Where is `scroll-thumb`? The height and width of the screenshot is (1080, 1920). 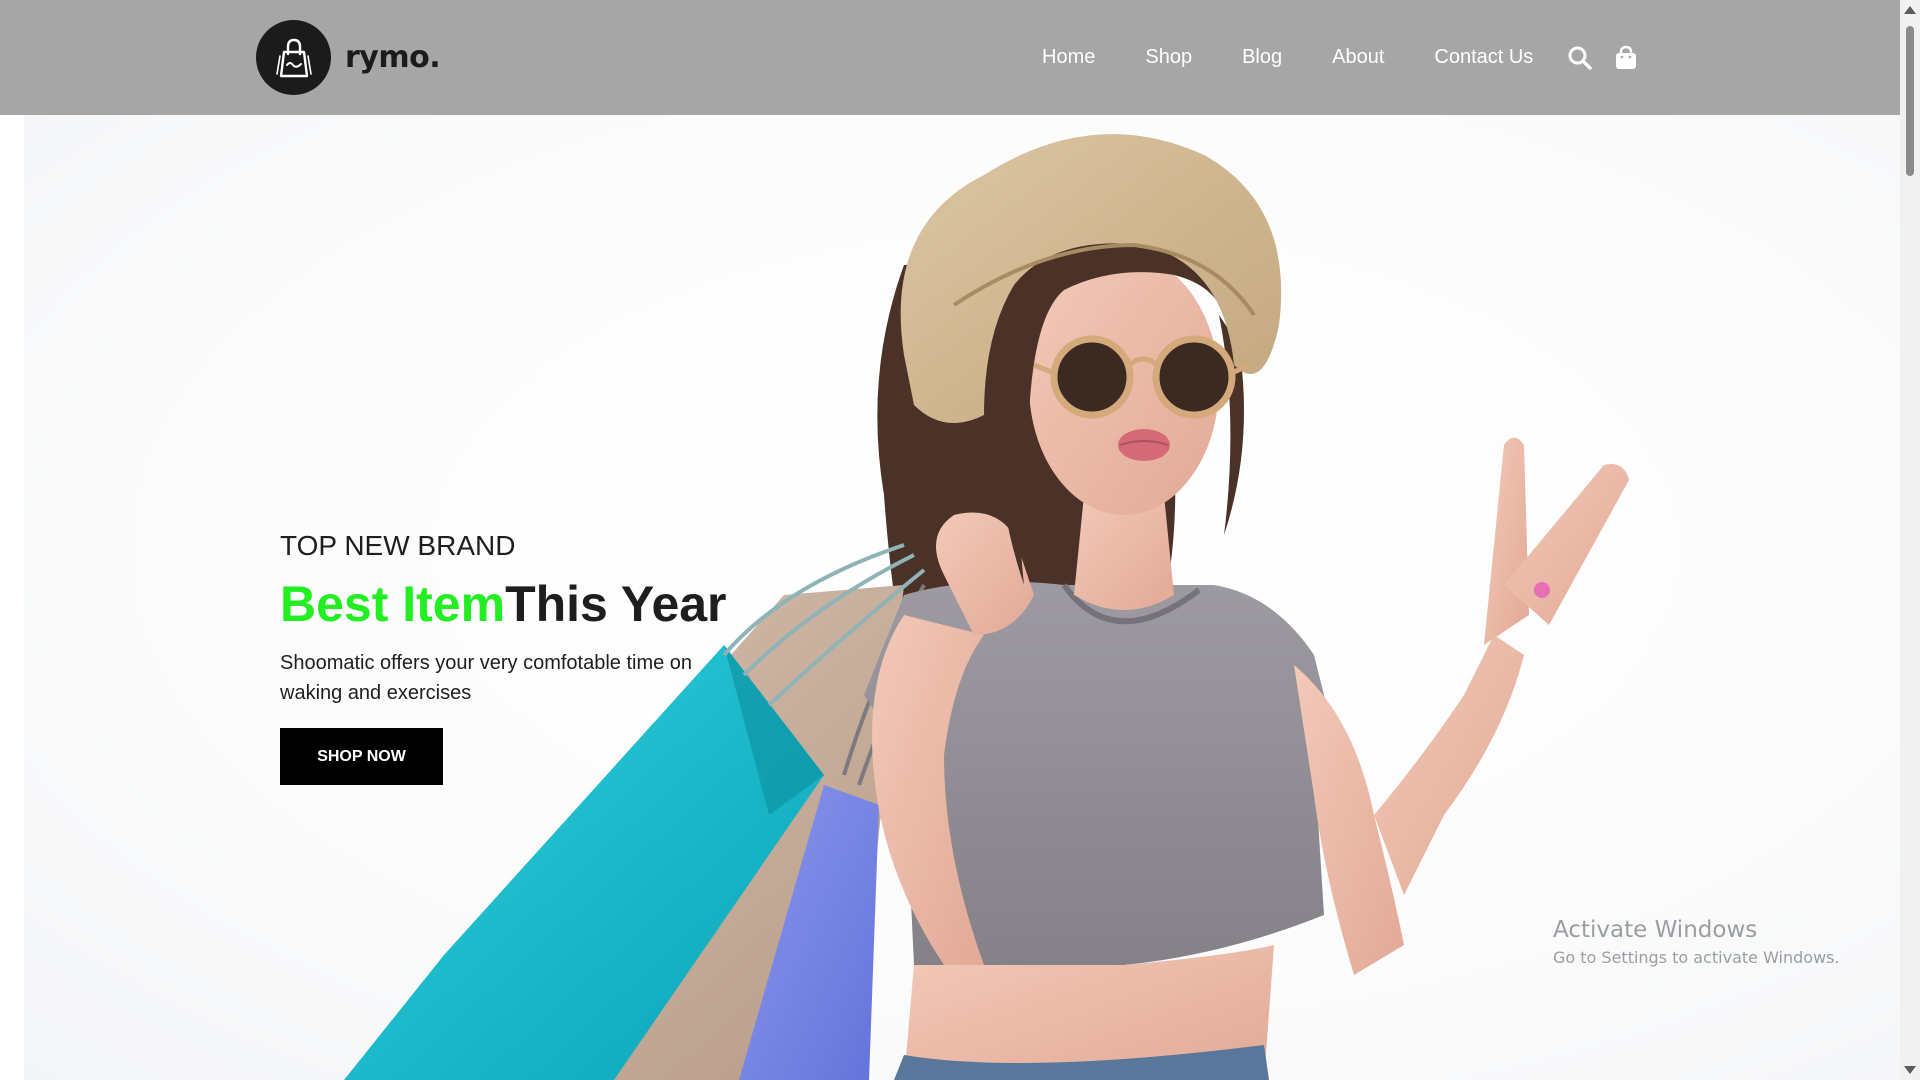
scroll-thumb is located at coordinates (1910, 101).